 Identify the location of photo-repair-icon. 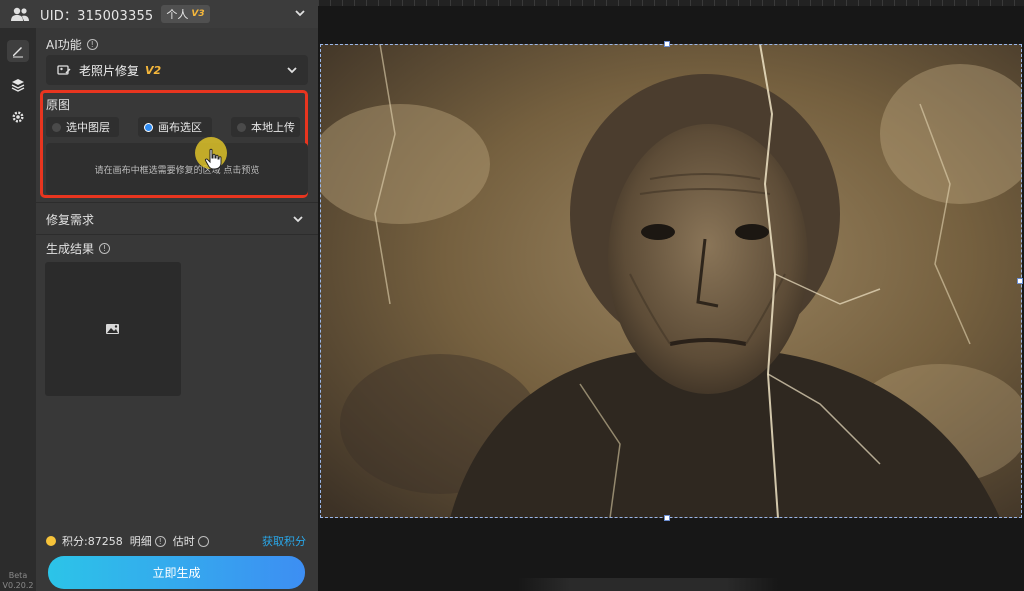
(64, 70).